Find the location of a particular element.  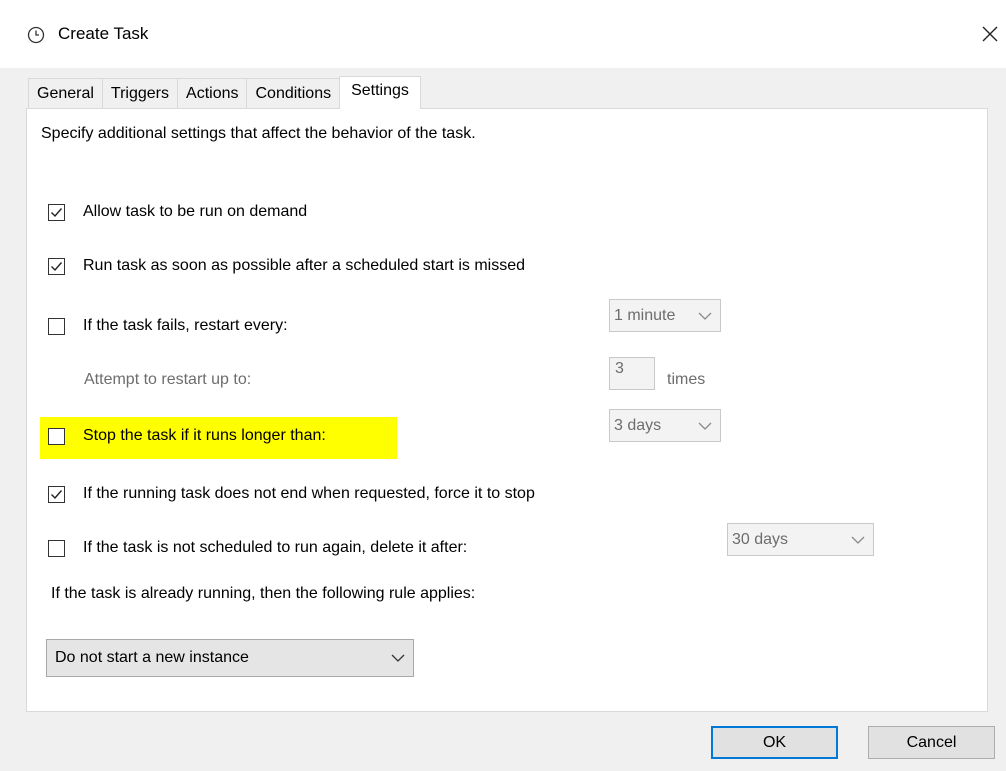

restart-every-row: If the task fails, restart every: is located at coordinates (168, 326).